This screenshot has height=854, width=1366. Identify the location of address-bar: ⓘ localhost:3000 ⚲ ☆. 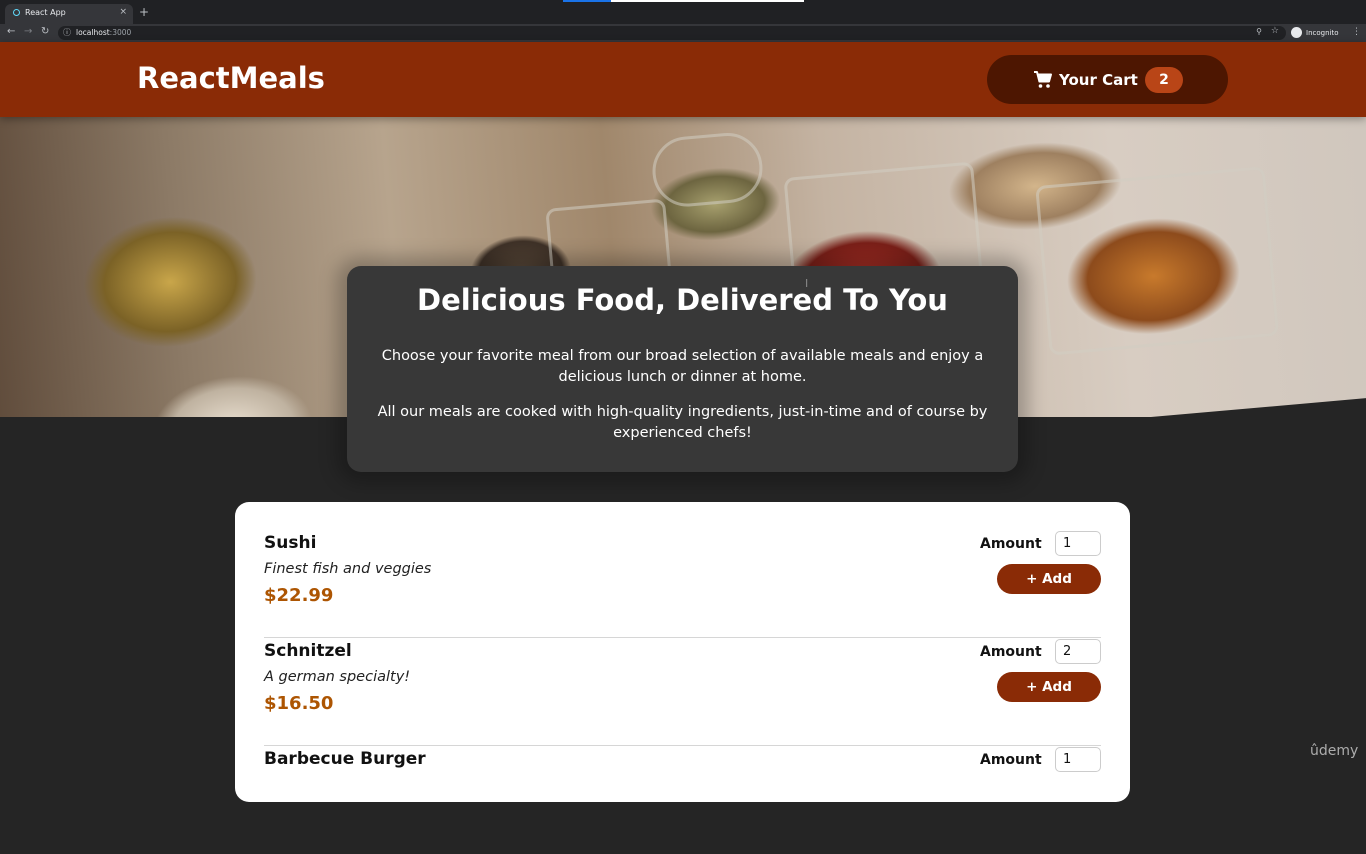
(672, 33).